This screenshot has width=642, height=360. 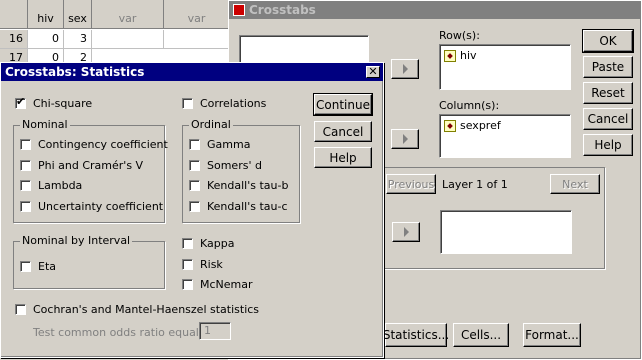 What do you see at coordinates (196, 18) in the screenshot?
I see `grid-col-label: var` at bounding box center [196, 18].